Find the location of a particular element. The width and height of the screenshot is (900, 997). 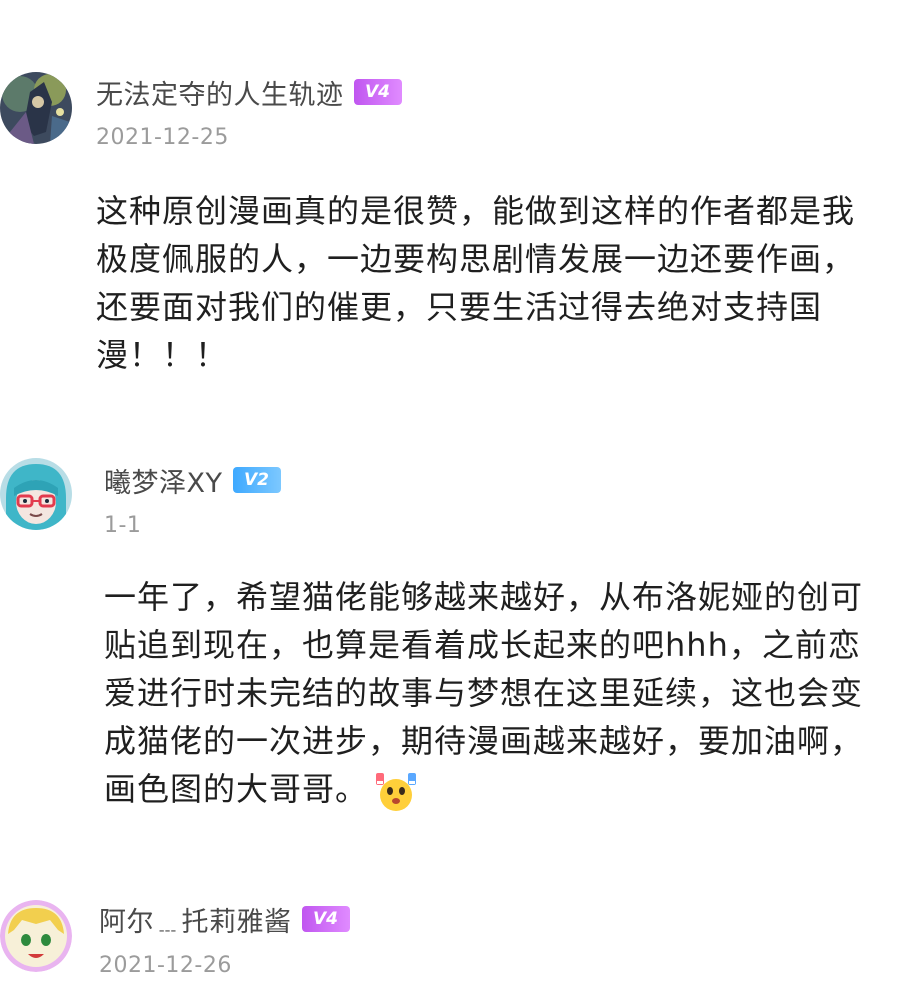

user-row: 无法定夺的人生轨迹 V4 is located at coordinates (249, 92).